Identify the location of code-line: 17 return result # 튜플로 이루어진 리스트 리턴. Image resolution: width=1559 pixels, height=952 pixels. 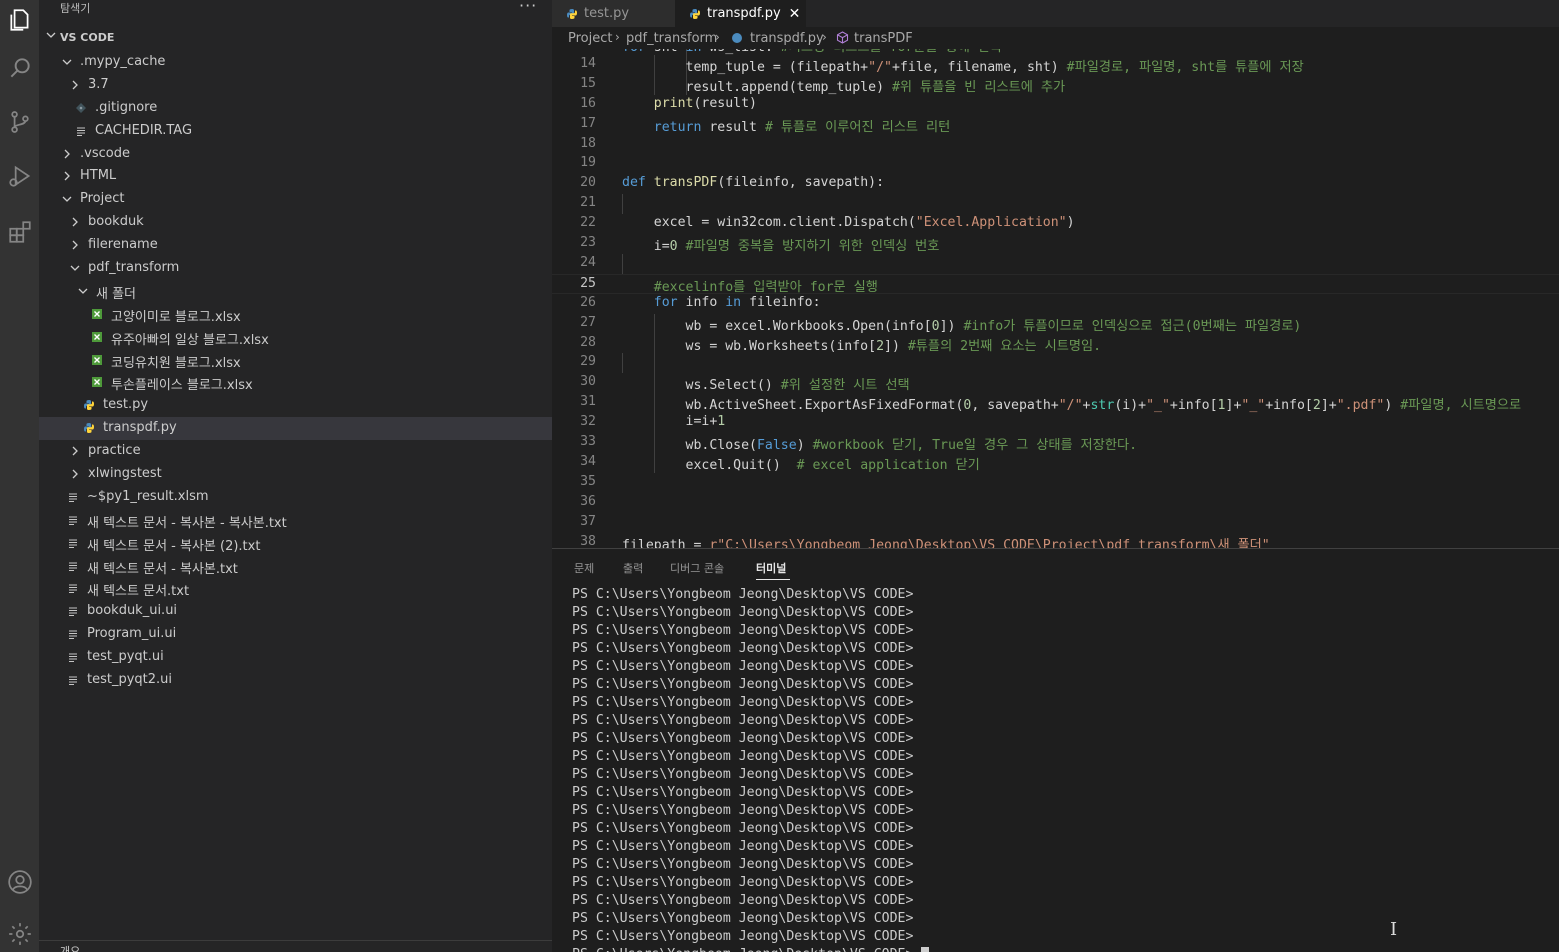
(1055, 125).